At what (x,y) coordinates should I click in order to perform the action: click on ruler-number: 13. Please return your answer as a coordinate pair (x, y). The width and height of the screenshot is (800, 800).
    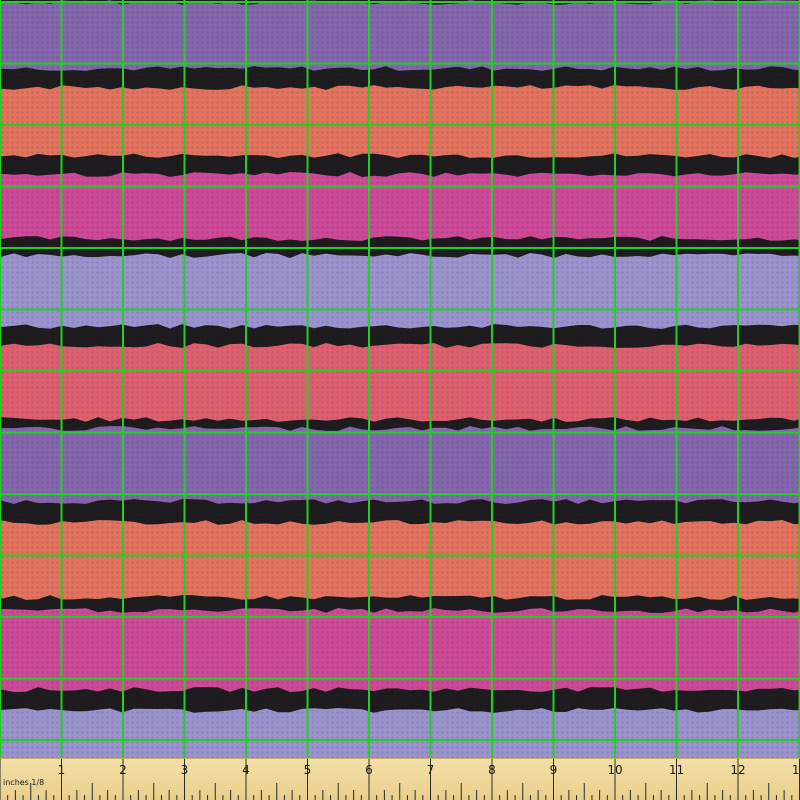
    Looking at the image, I should click on (795, 770).